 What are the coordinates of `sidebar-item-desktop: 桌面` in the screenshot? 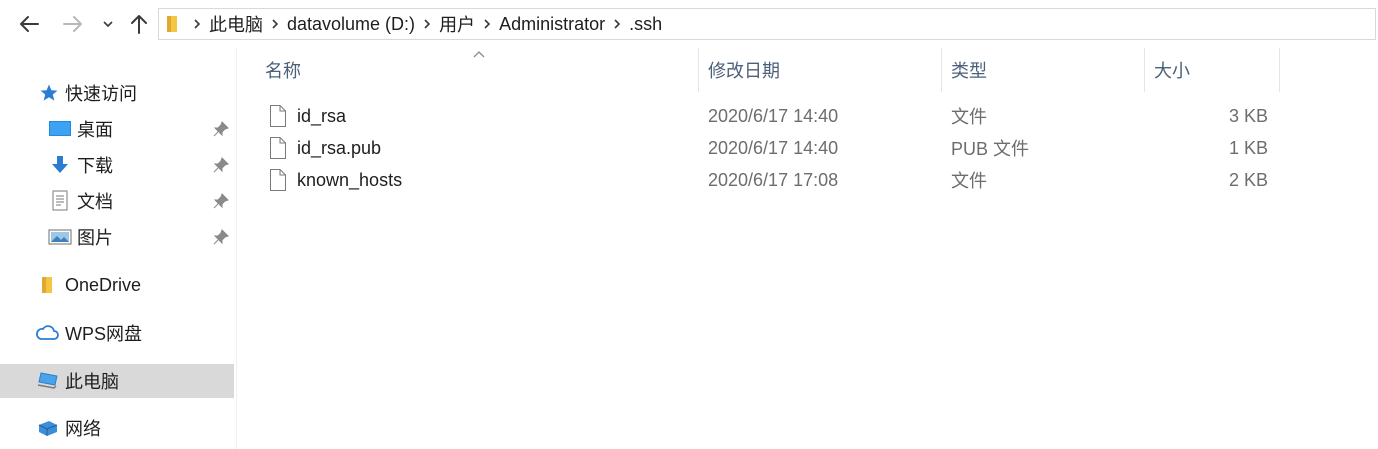 It's located at (117, 129).